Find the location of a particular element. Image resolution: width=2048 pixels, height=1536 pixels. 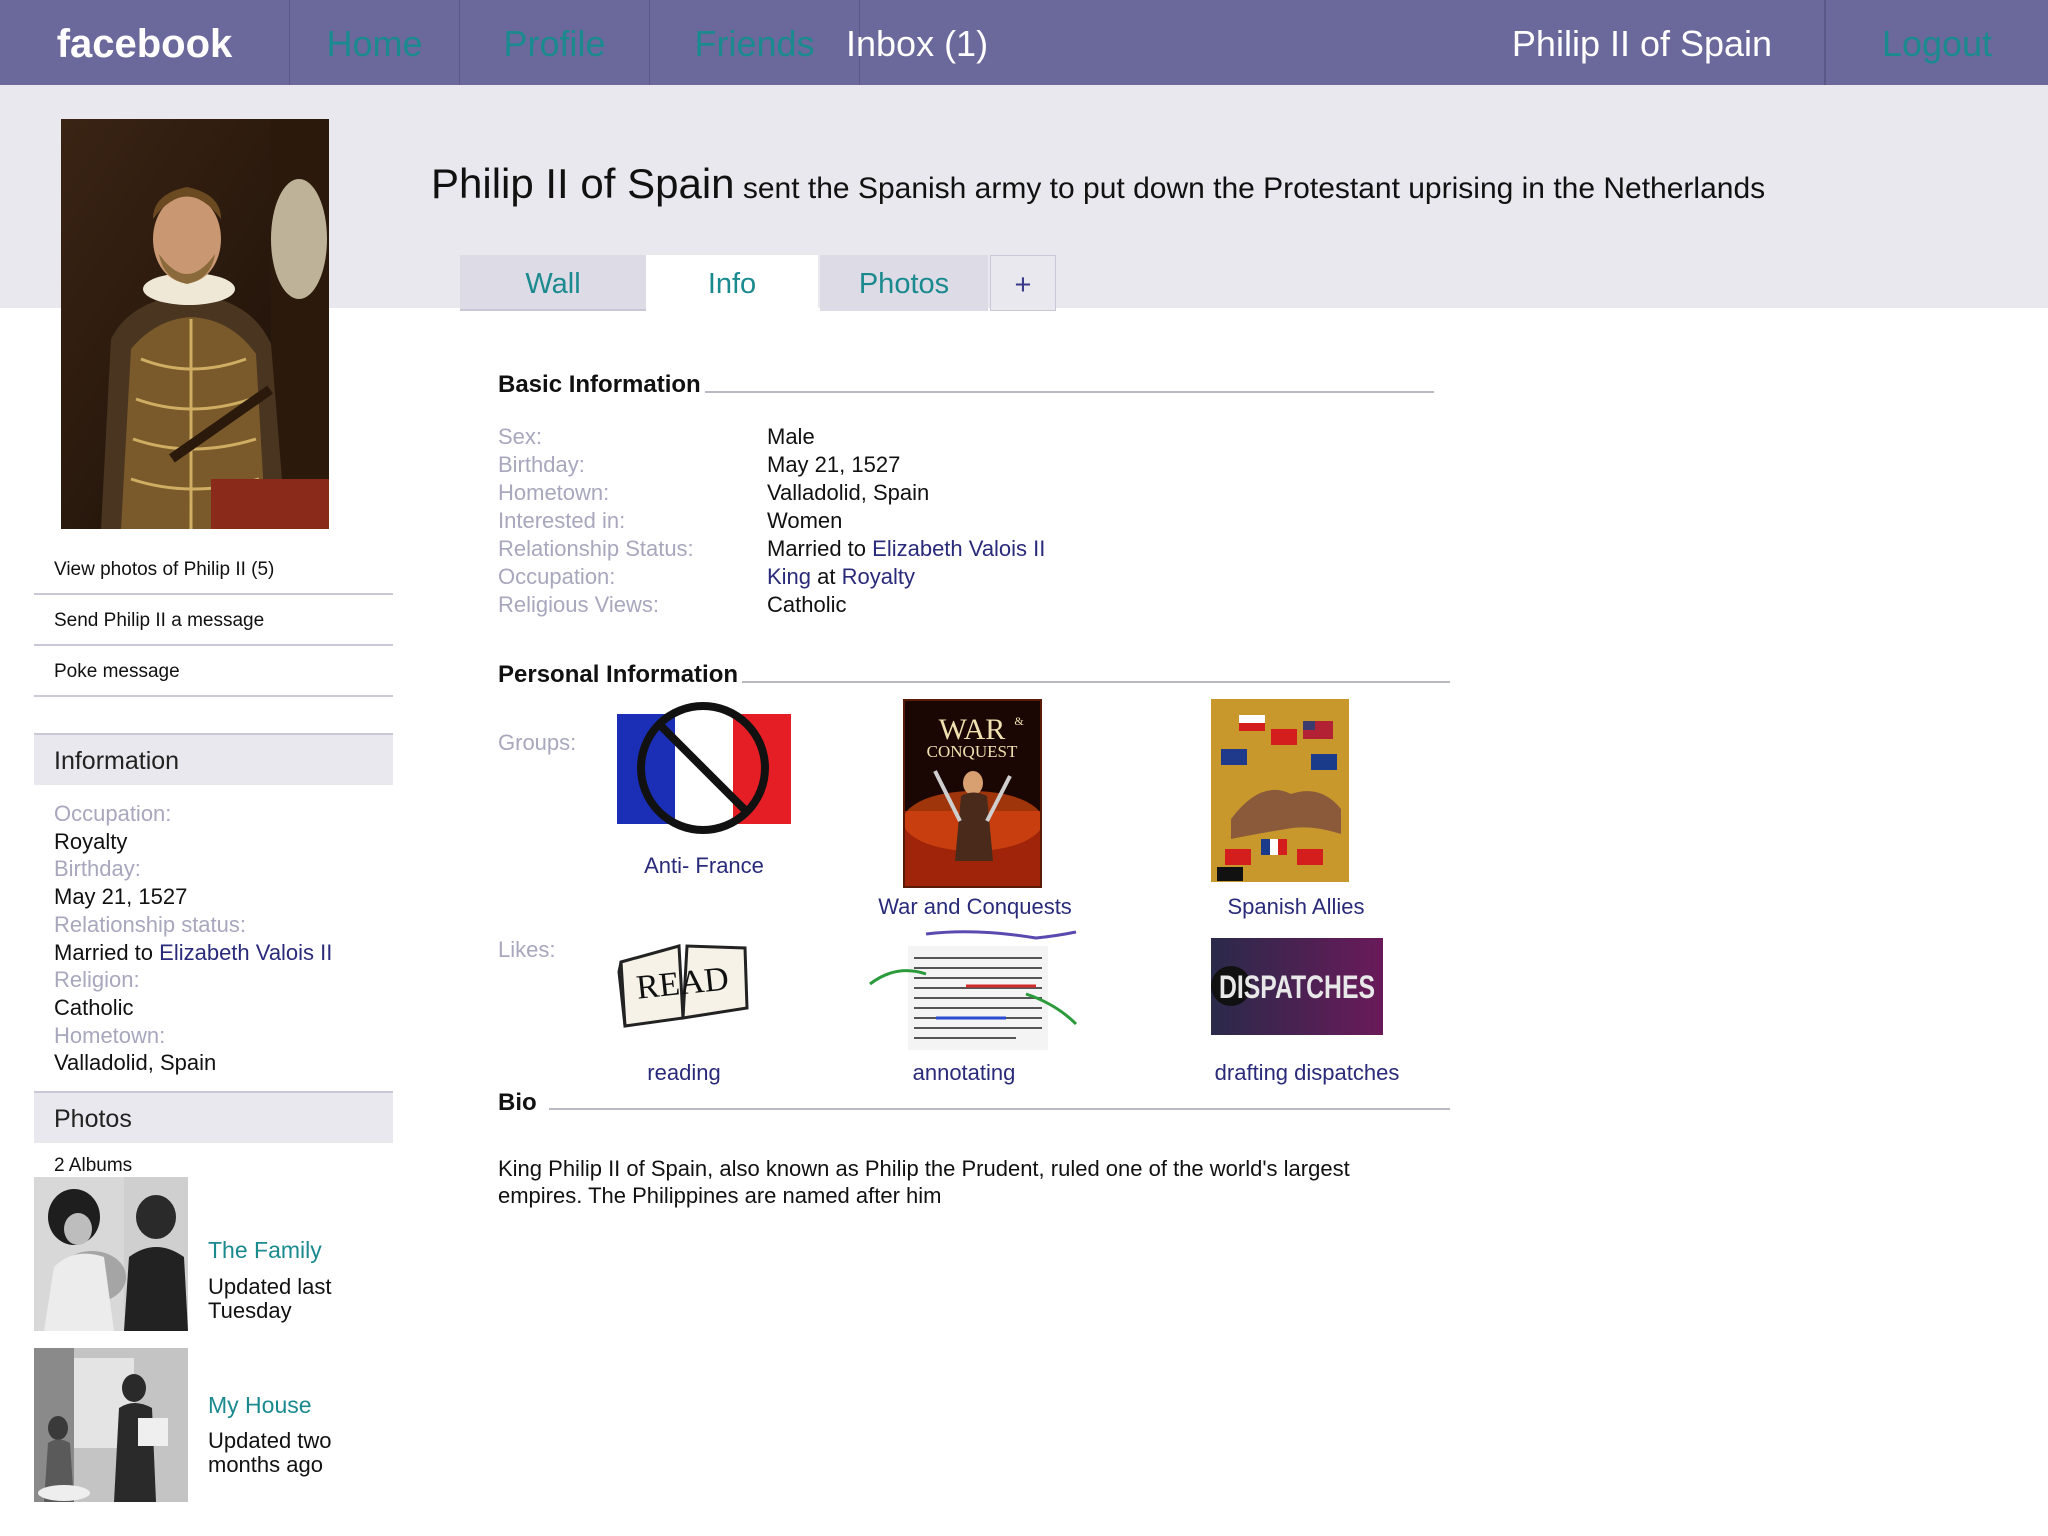

spouse-link-main: Elizabeth Valois II is located at coordinates (958, 548).